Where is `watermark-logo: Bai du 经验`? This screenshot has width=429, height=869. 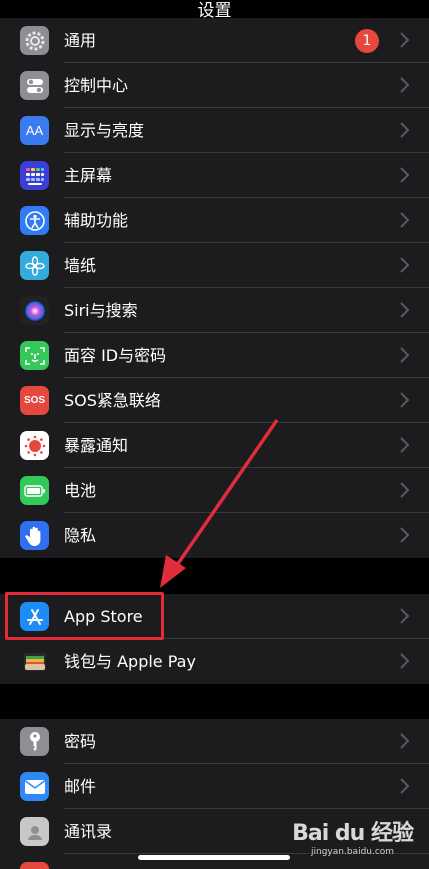 watermark-logo: Bai du 经验 is located at coordinates (353, 833).